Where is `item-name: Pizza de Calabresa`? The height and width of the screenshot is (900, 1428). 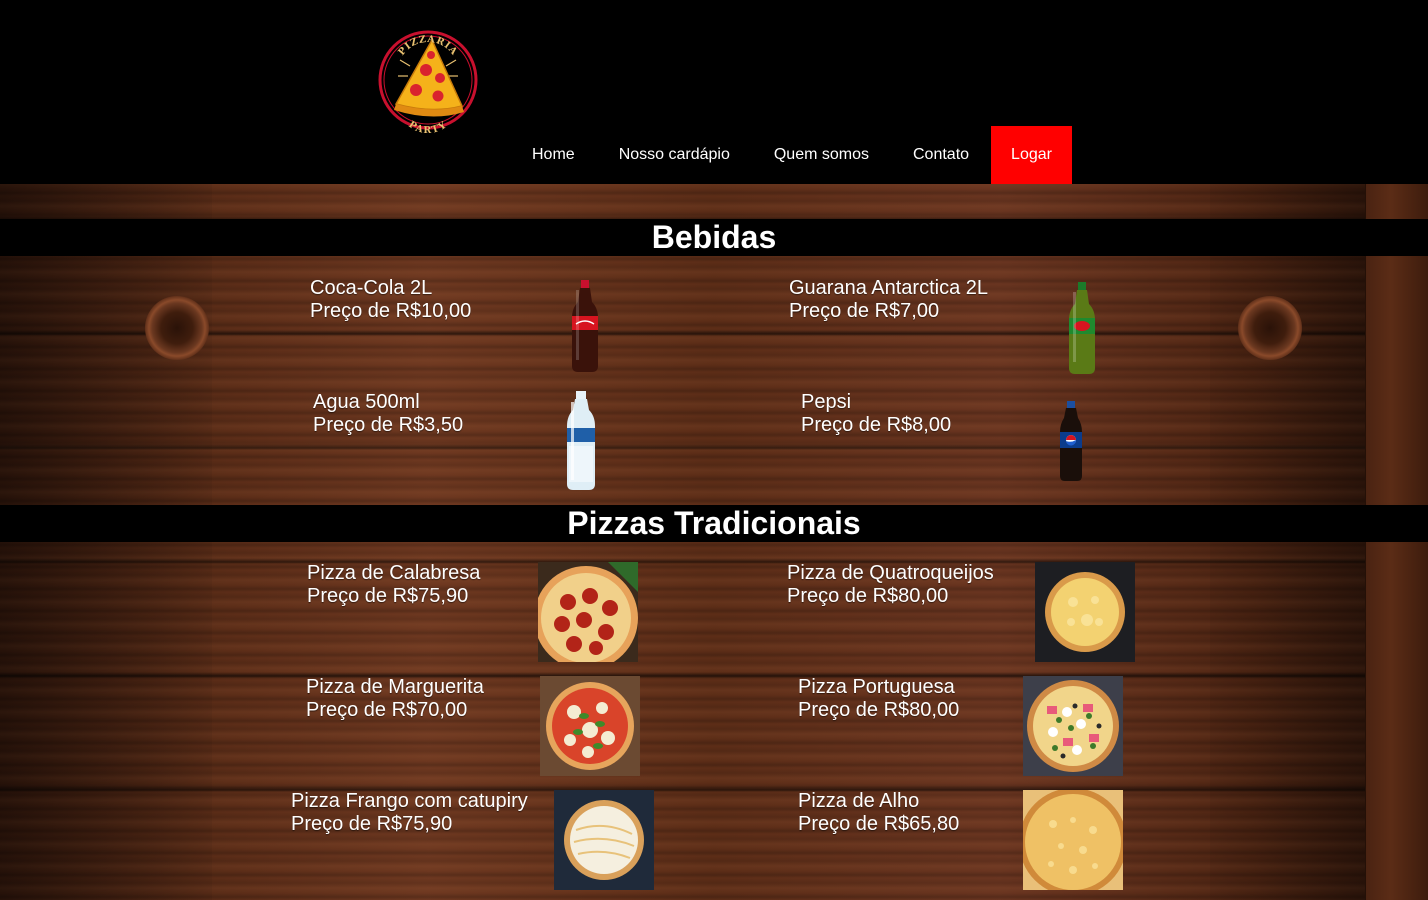
item-name: Pizza de Calabresa is located at coordinates (394, 573).